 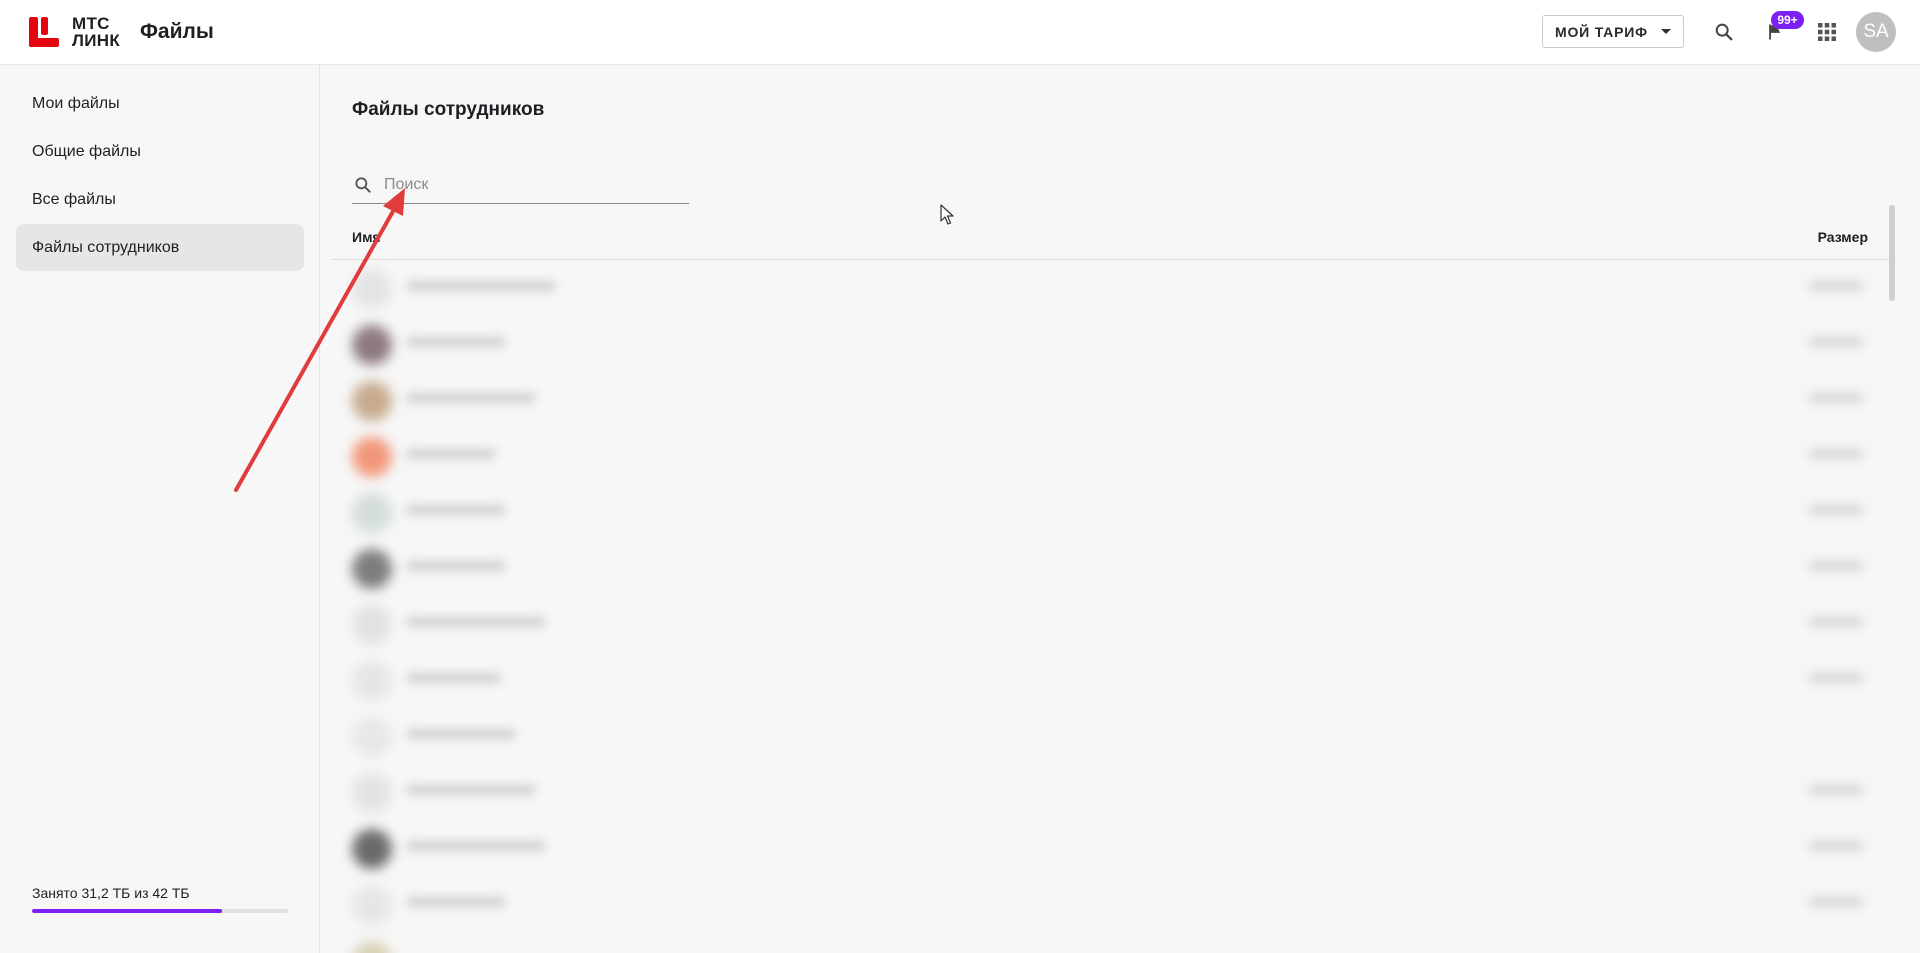 I want to click on brand-line-1: МТС, so click(x=91, y=23).